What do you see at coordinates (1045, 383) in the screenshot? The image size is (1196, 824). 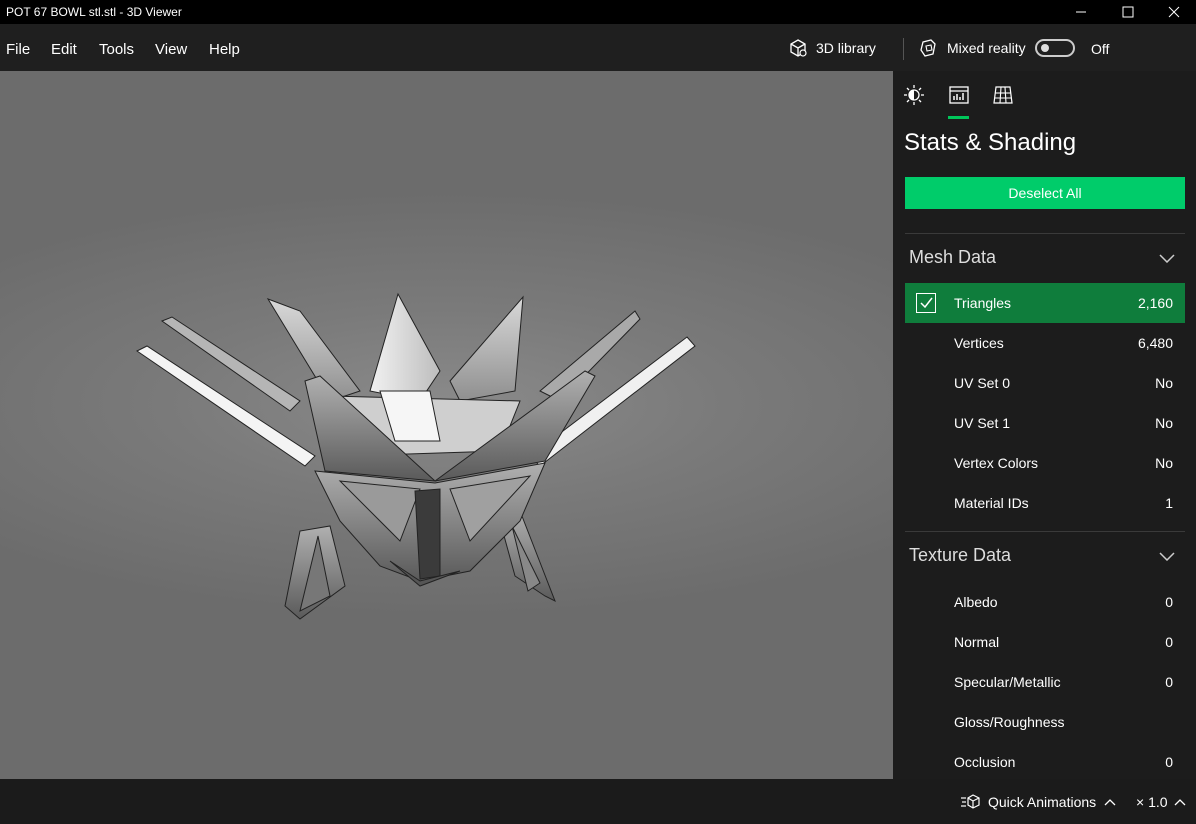 I see `mesh-row-uv-set-0: UV Set 0 No` at bounding box center [1045, 383].